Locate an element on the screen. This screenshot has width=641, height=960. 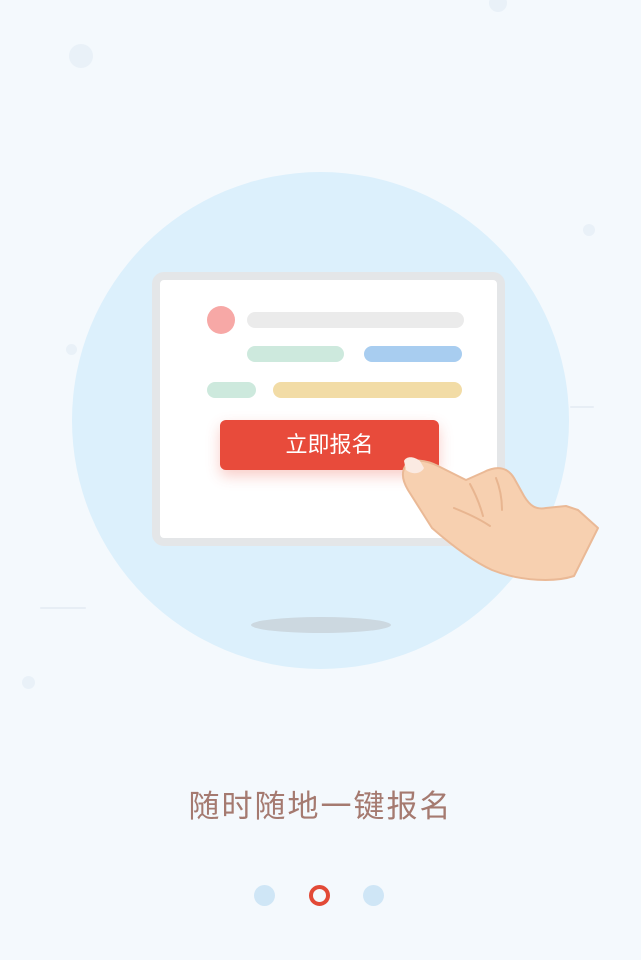
illustration-shadow is located at coordinates (321, 625).